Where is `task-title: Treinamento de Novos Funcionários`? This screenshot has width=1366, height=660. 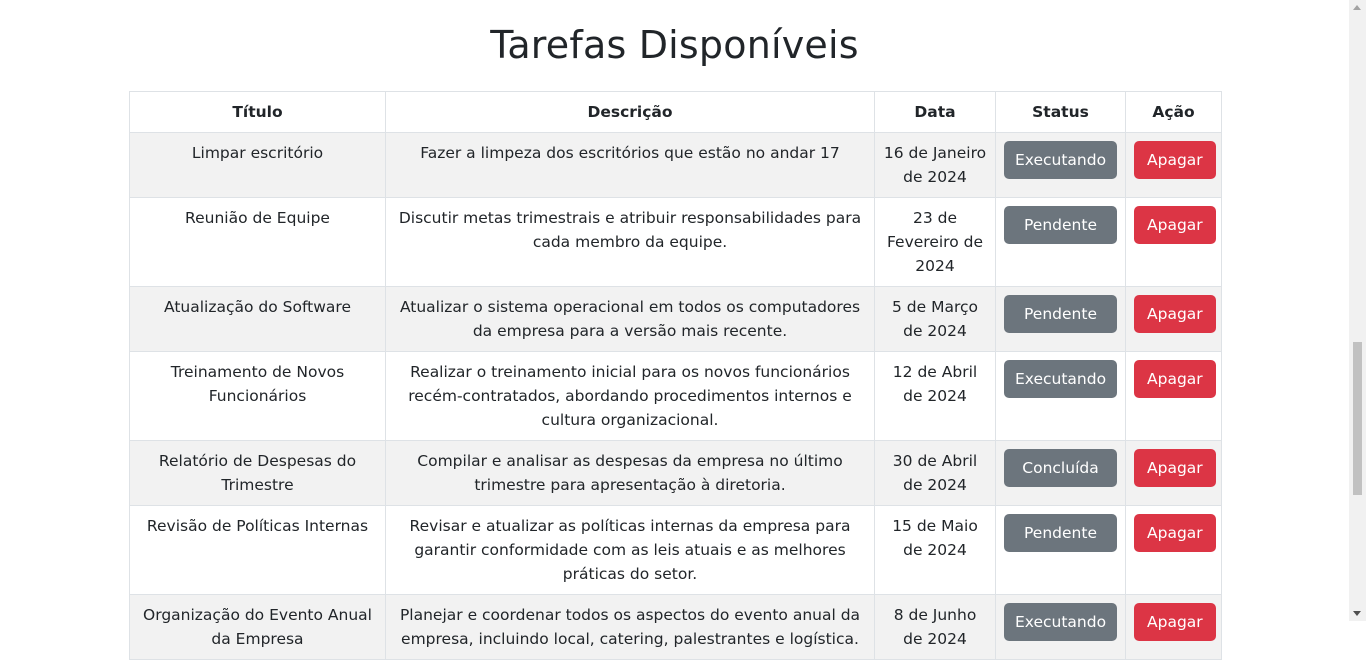
task-title: Treinamento de Novos Funcionários is located at coordinates (257, 396).